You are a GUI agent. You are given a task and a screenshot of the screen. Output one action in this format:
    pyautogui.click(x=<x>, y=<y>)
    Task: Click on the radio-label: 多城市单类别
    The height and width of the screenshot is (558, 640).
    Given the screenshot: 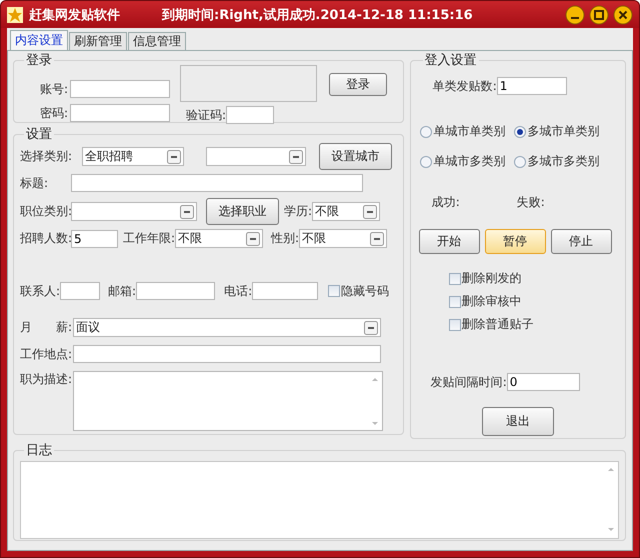 What is the action you would take?
    pyautogui.click(x=564, y=131)
    